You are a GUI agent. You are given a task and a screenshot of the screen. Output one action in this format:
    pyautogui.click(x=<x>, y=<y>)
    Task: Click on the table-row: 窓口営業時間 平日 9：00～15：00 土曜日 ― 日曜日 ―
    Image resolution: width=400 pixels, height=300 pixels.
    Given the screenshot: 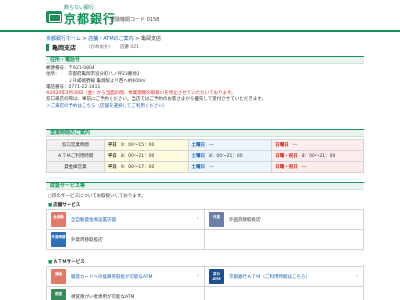 What is the action you would take?
    pyautogui.click(x=205, y=145)
    